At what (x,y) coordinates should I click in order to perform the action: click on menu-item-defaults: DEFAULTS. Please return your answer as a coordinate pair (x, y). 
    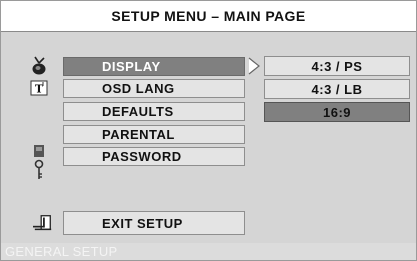
    Looking at the image, I should click on (154, 111).